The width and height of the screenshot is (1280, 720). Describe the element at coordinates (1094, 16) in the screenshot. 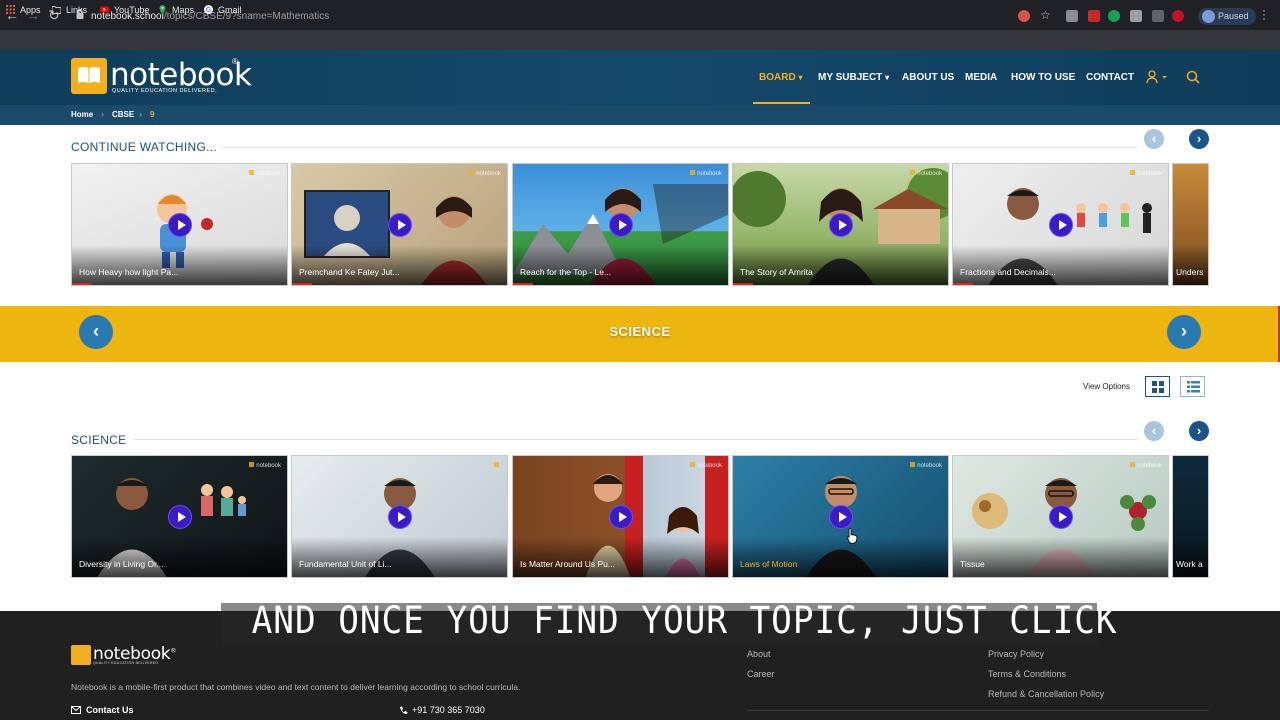

I see `red-extension-icon` at that location.